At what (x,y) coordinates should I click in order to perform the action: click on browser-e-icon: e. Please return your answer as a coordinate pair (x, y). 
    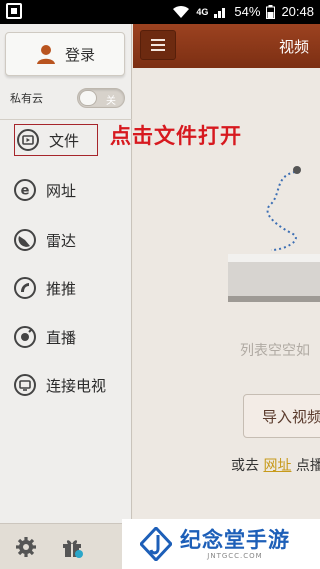
    Looking at the image, I should click on (25, 190).